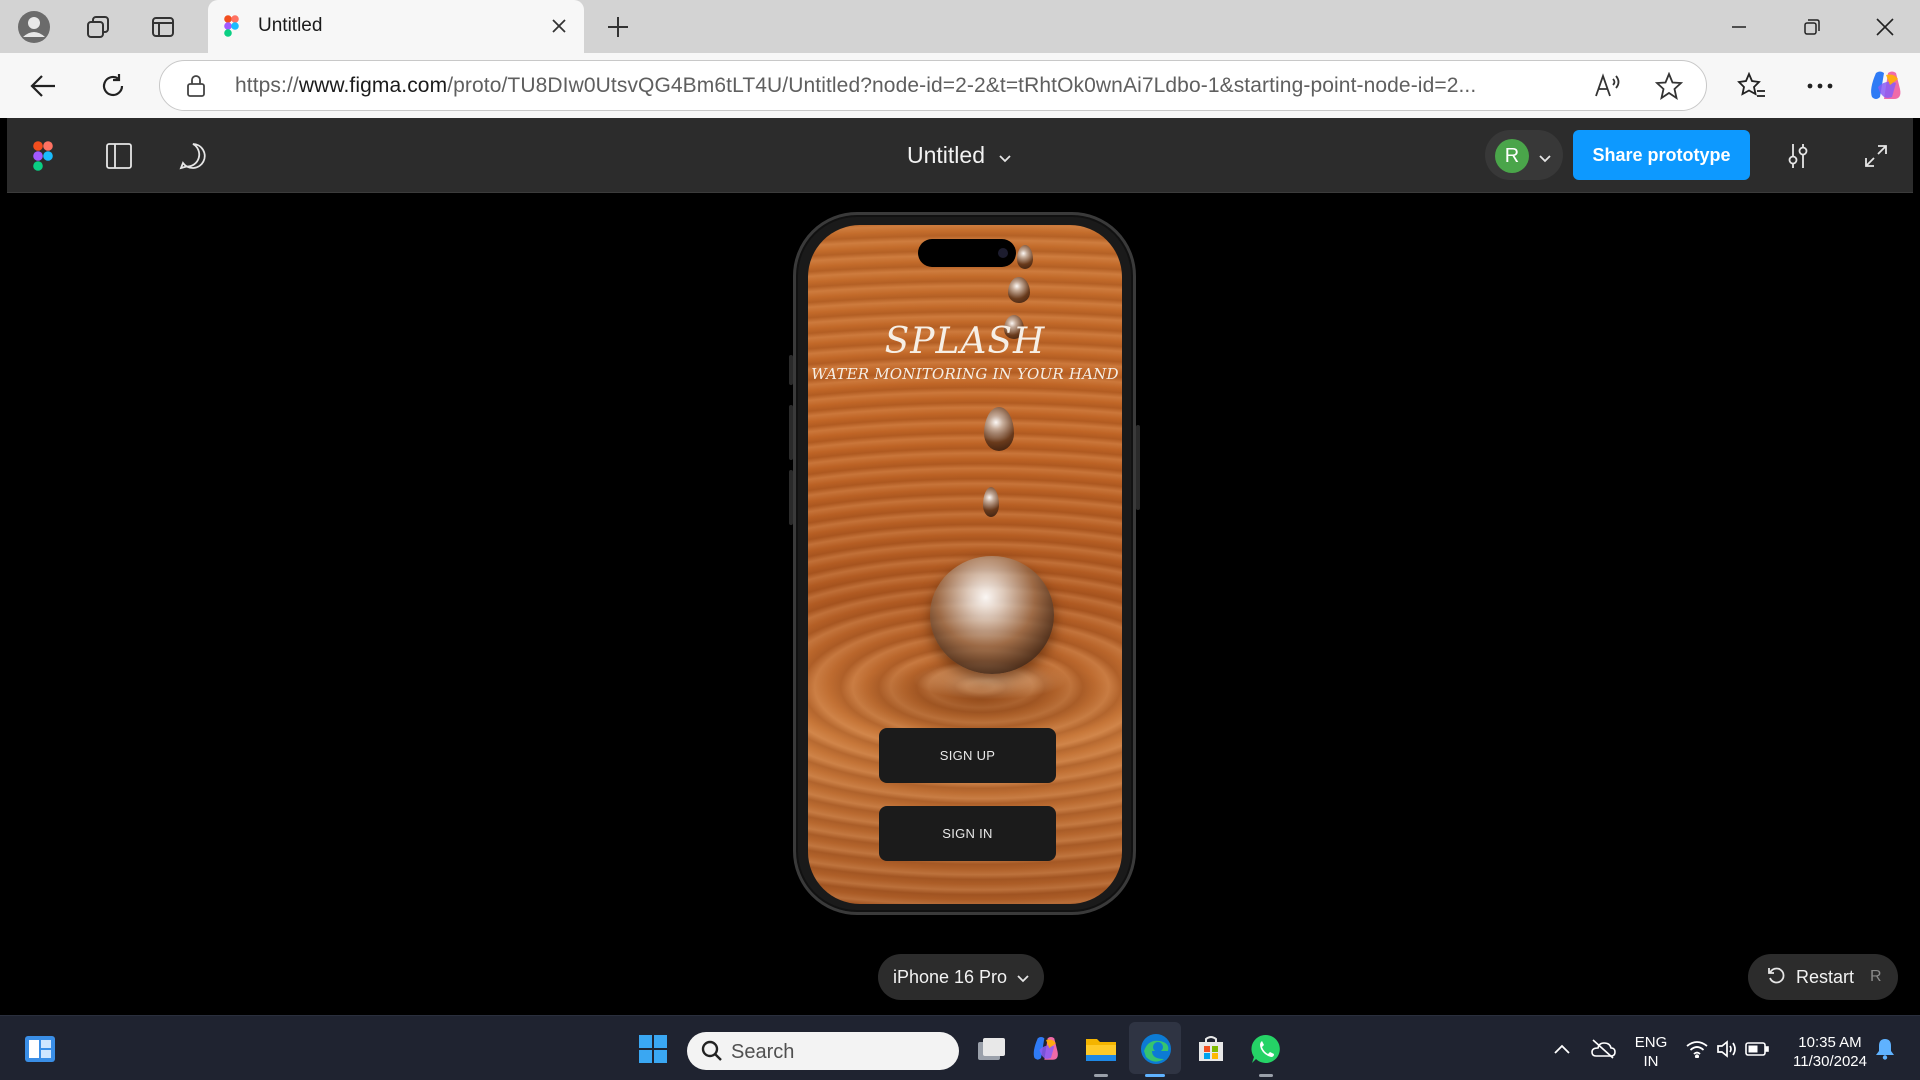 The image size is (1920, 1080). What do you see at coordinates (791, 497) in the screenshot?
I see `phone-volume-down` at bounding box center [791, 497].